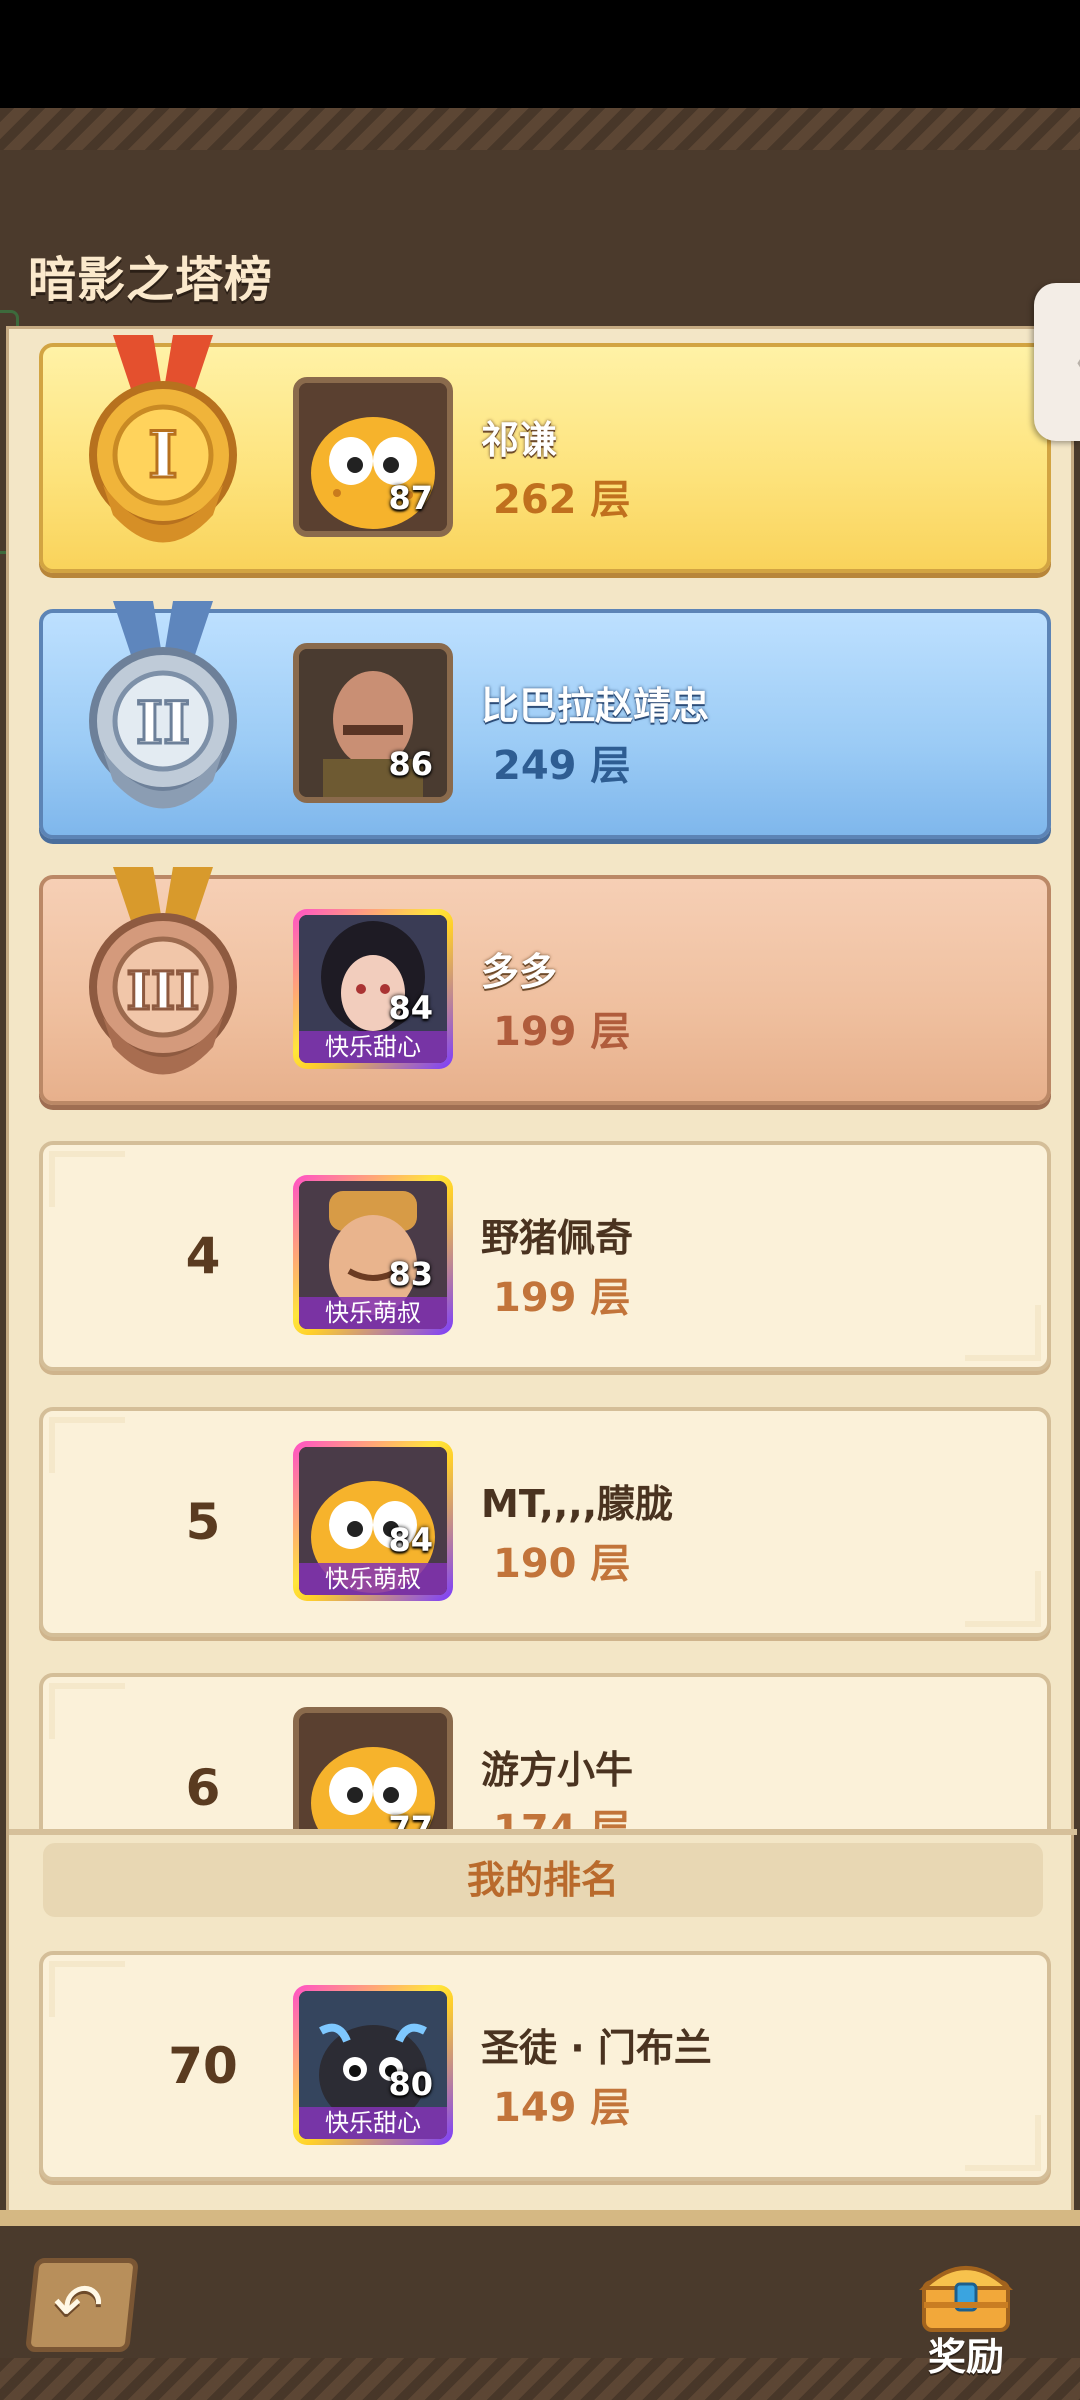 The width and height of the screenshot is (1080, 2400). What do you see at coordinates (557, 1770) in the screenshot?
I see `player-name: 游方小牛` at bounding box center [557, 1770].